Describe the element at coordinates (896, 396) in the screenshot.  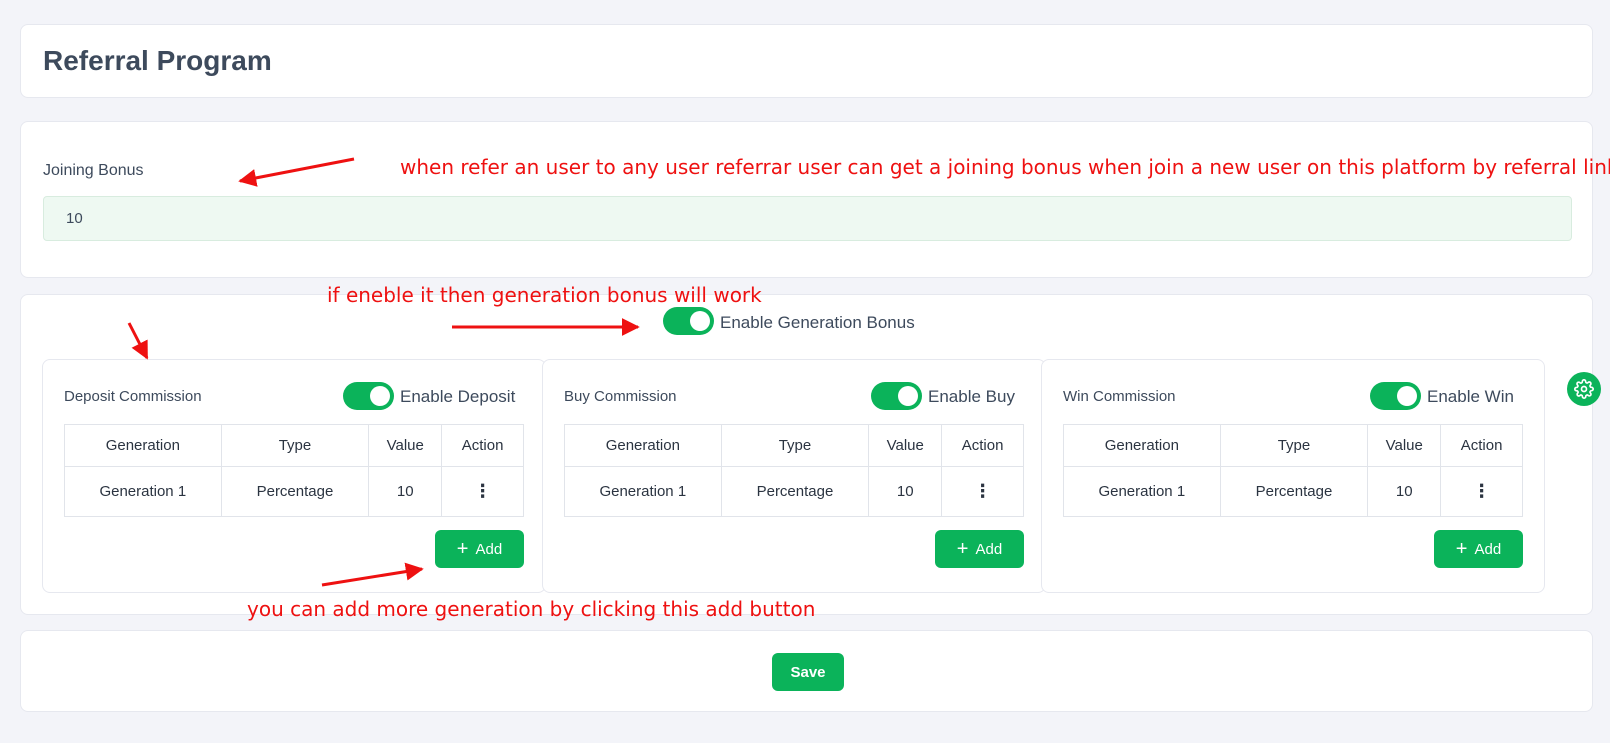
I see `enable-buy-toggle` at that location.